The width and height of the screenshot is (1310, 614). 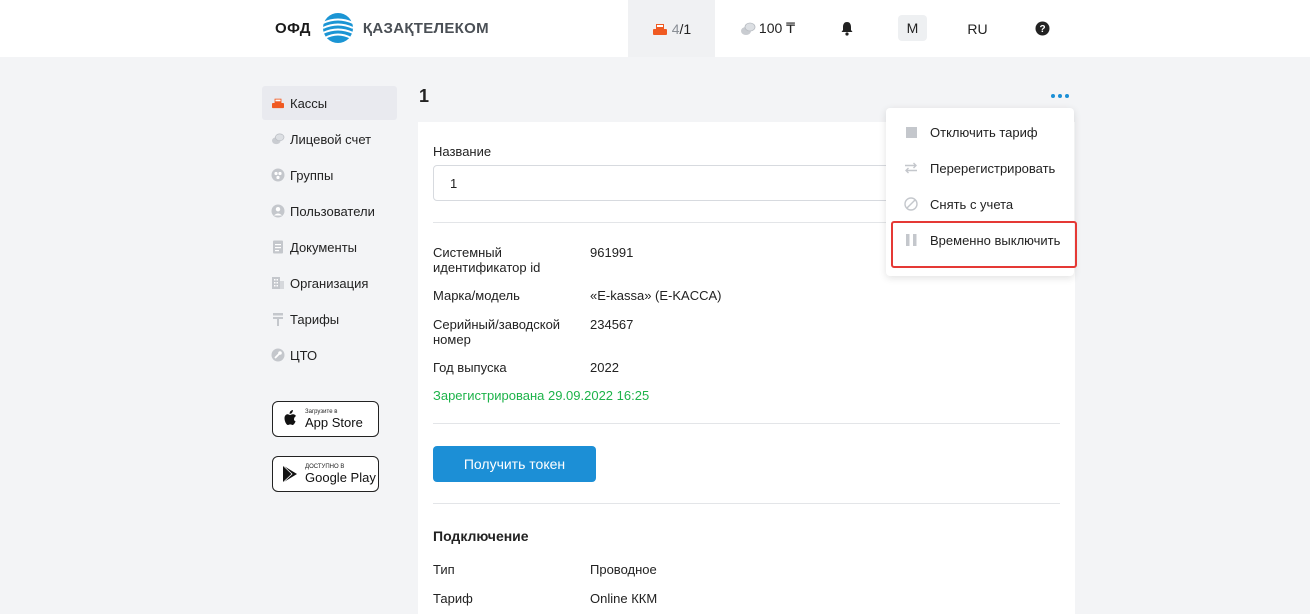 I want to click on groups-icon, so click(x=278, y=175).